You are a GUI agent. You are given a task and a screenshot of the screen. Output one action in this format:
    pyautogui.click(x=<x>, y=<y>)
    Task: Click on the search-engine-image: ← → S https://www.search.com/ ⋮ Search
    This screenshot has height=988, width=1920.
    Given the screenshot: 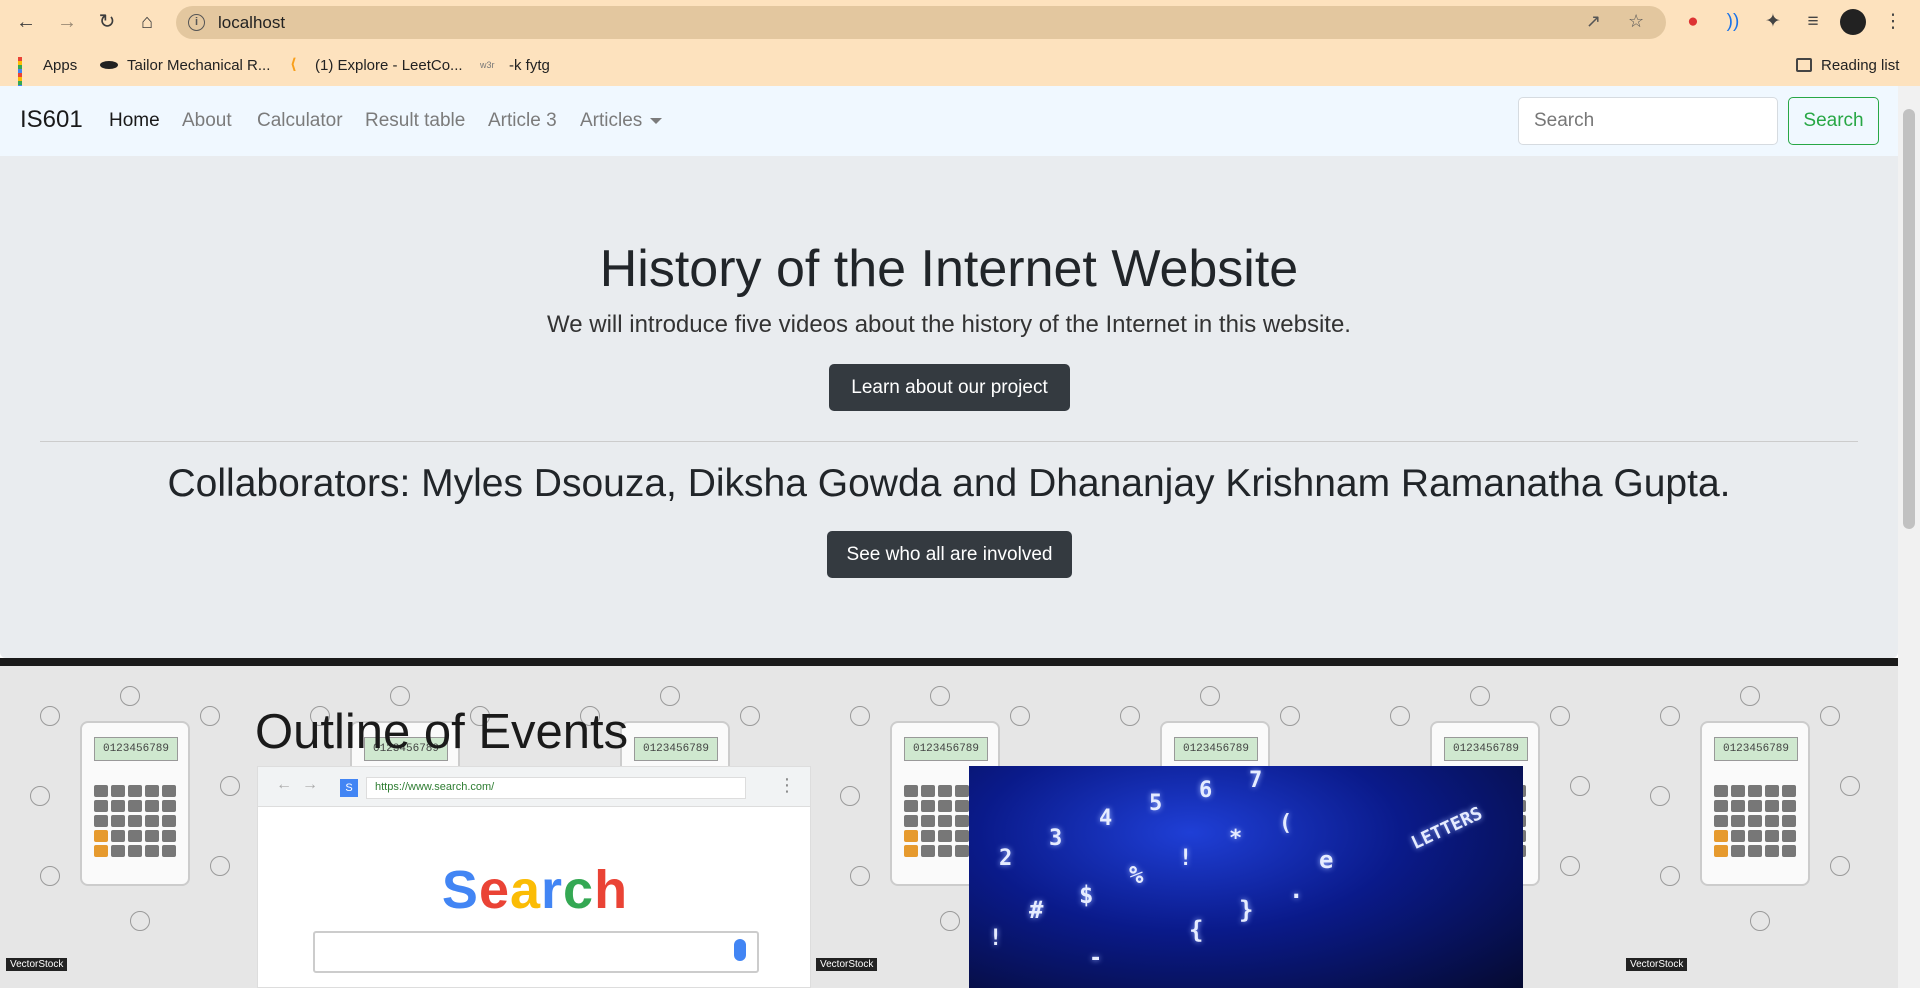 What is the action you would take?
    pyautogui.click(x=534, y=877)
    